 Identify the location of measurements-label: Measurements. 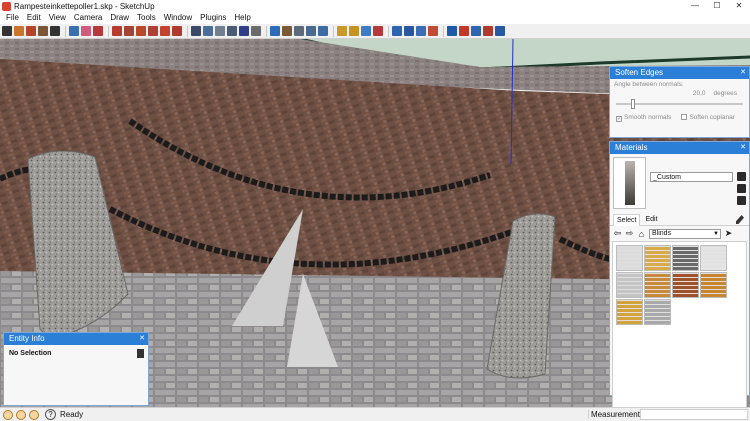
(616, 414).